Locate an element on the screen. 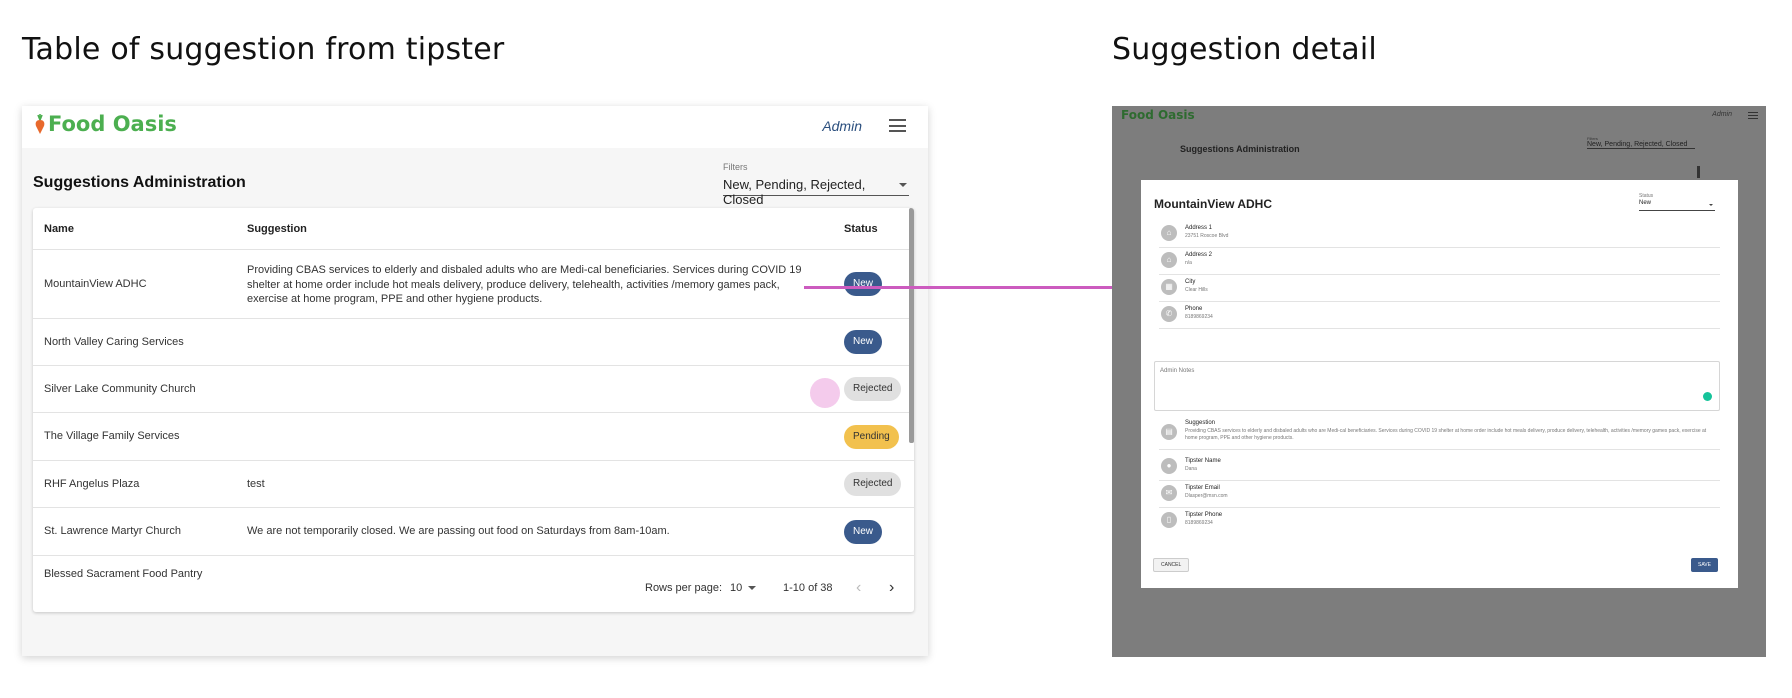  field-tipster-name: ● Tipster Name Dana is located at coordinates (1439, 466).